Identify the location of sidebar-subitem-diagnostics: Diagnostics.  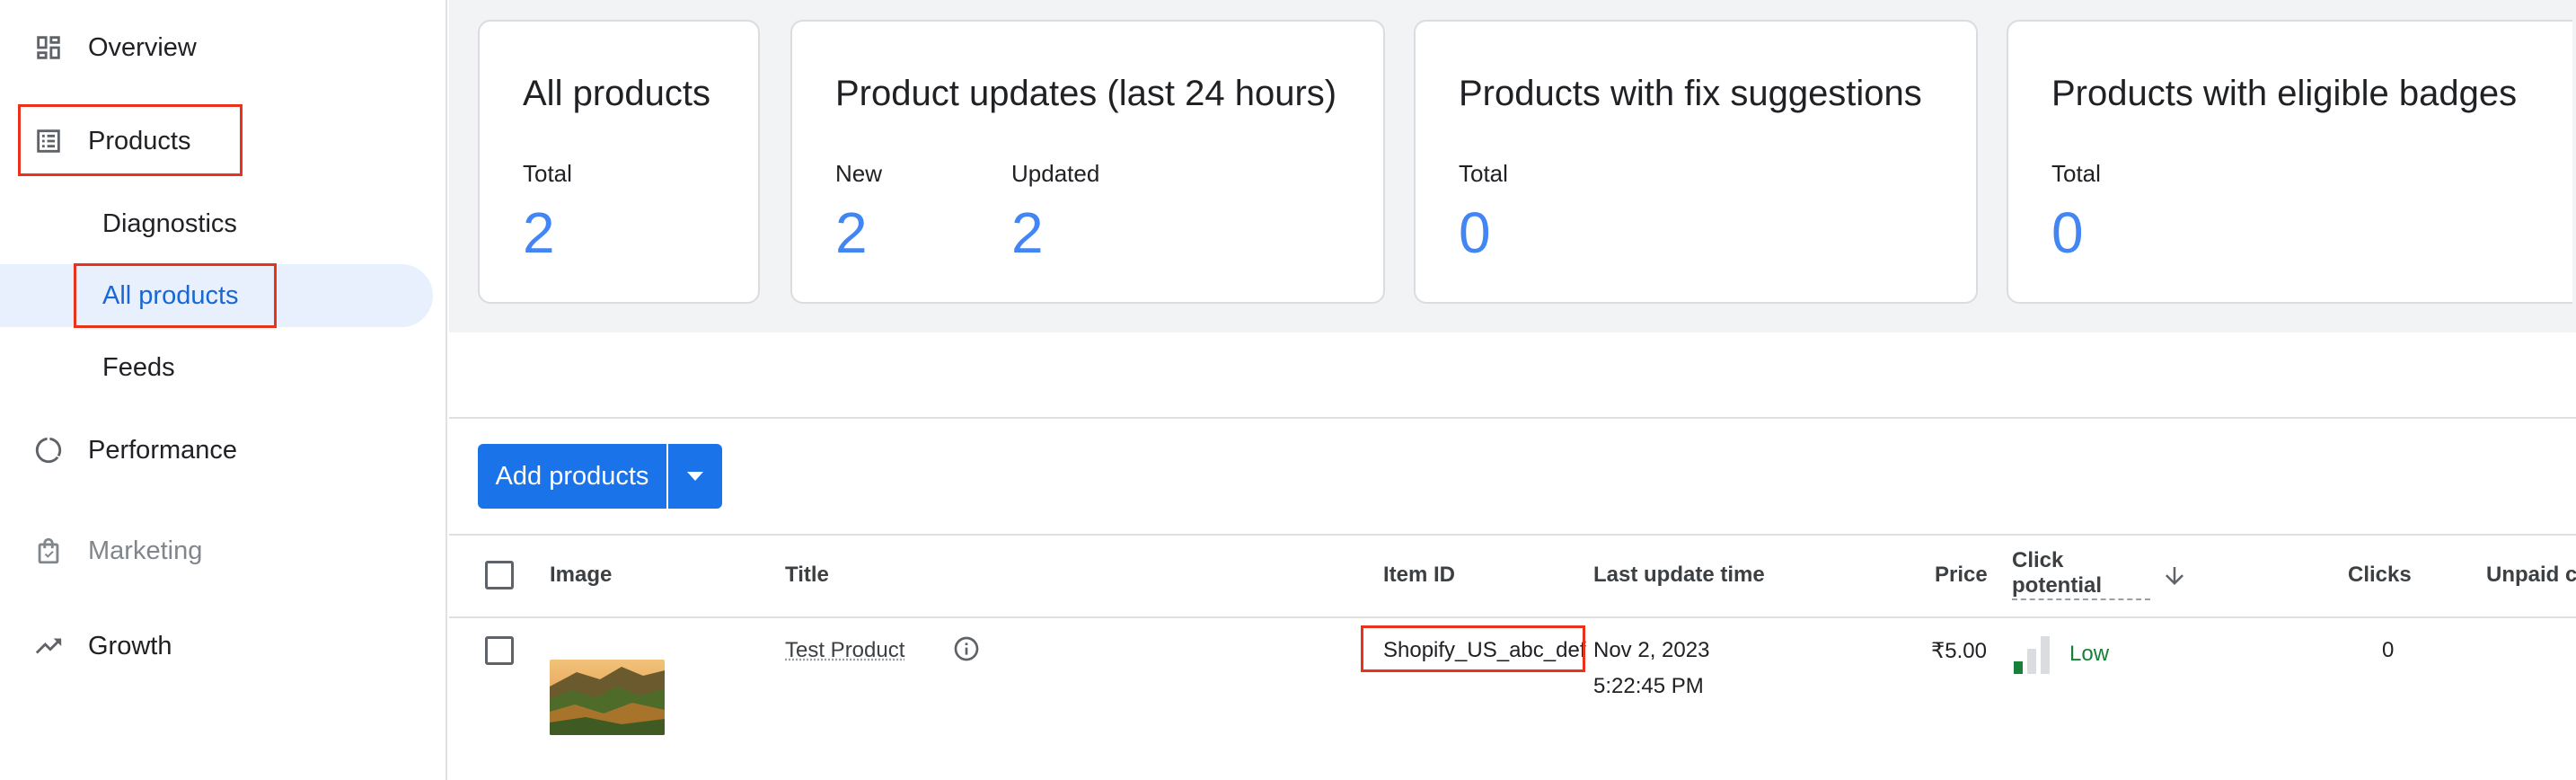
(216, 224).